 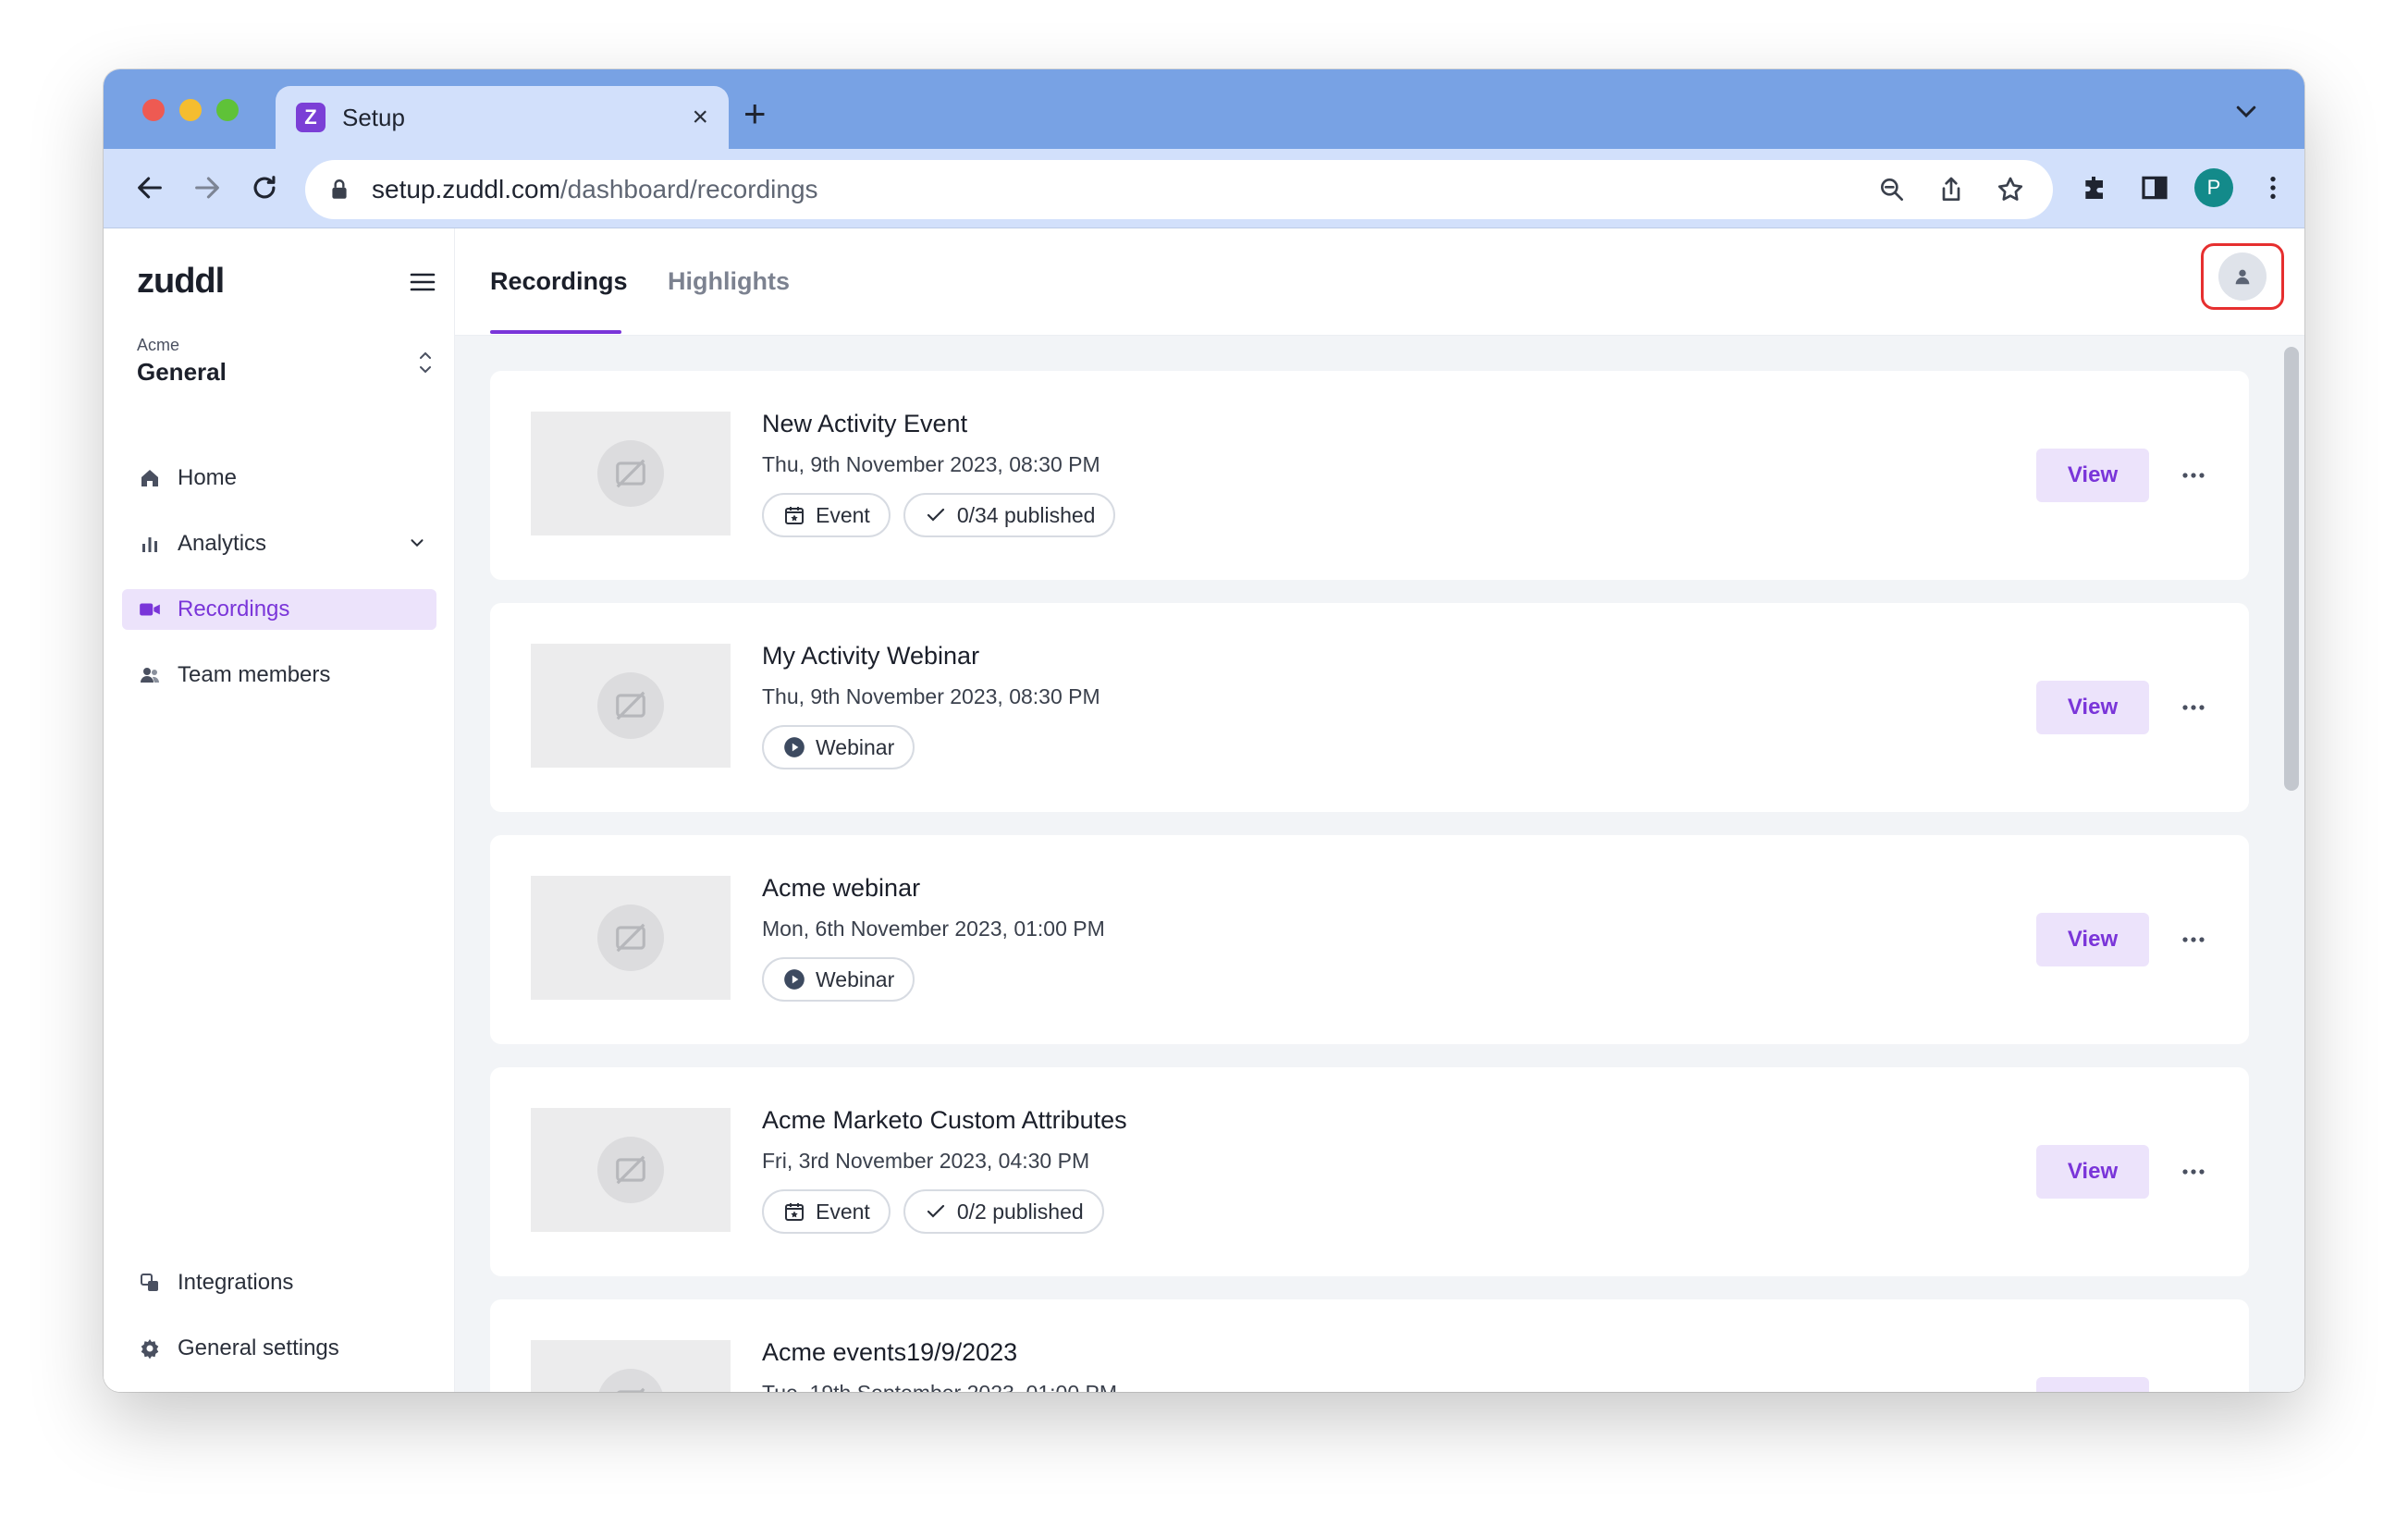 What do you see at coordinates (700, 117) in the screenshot?
I see `tab-close-icon: ×` at bounding box center [700, 117].